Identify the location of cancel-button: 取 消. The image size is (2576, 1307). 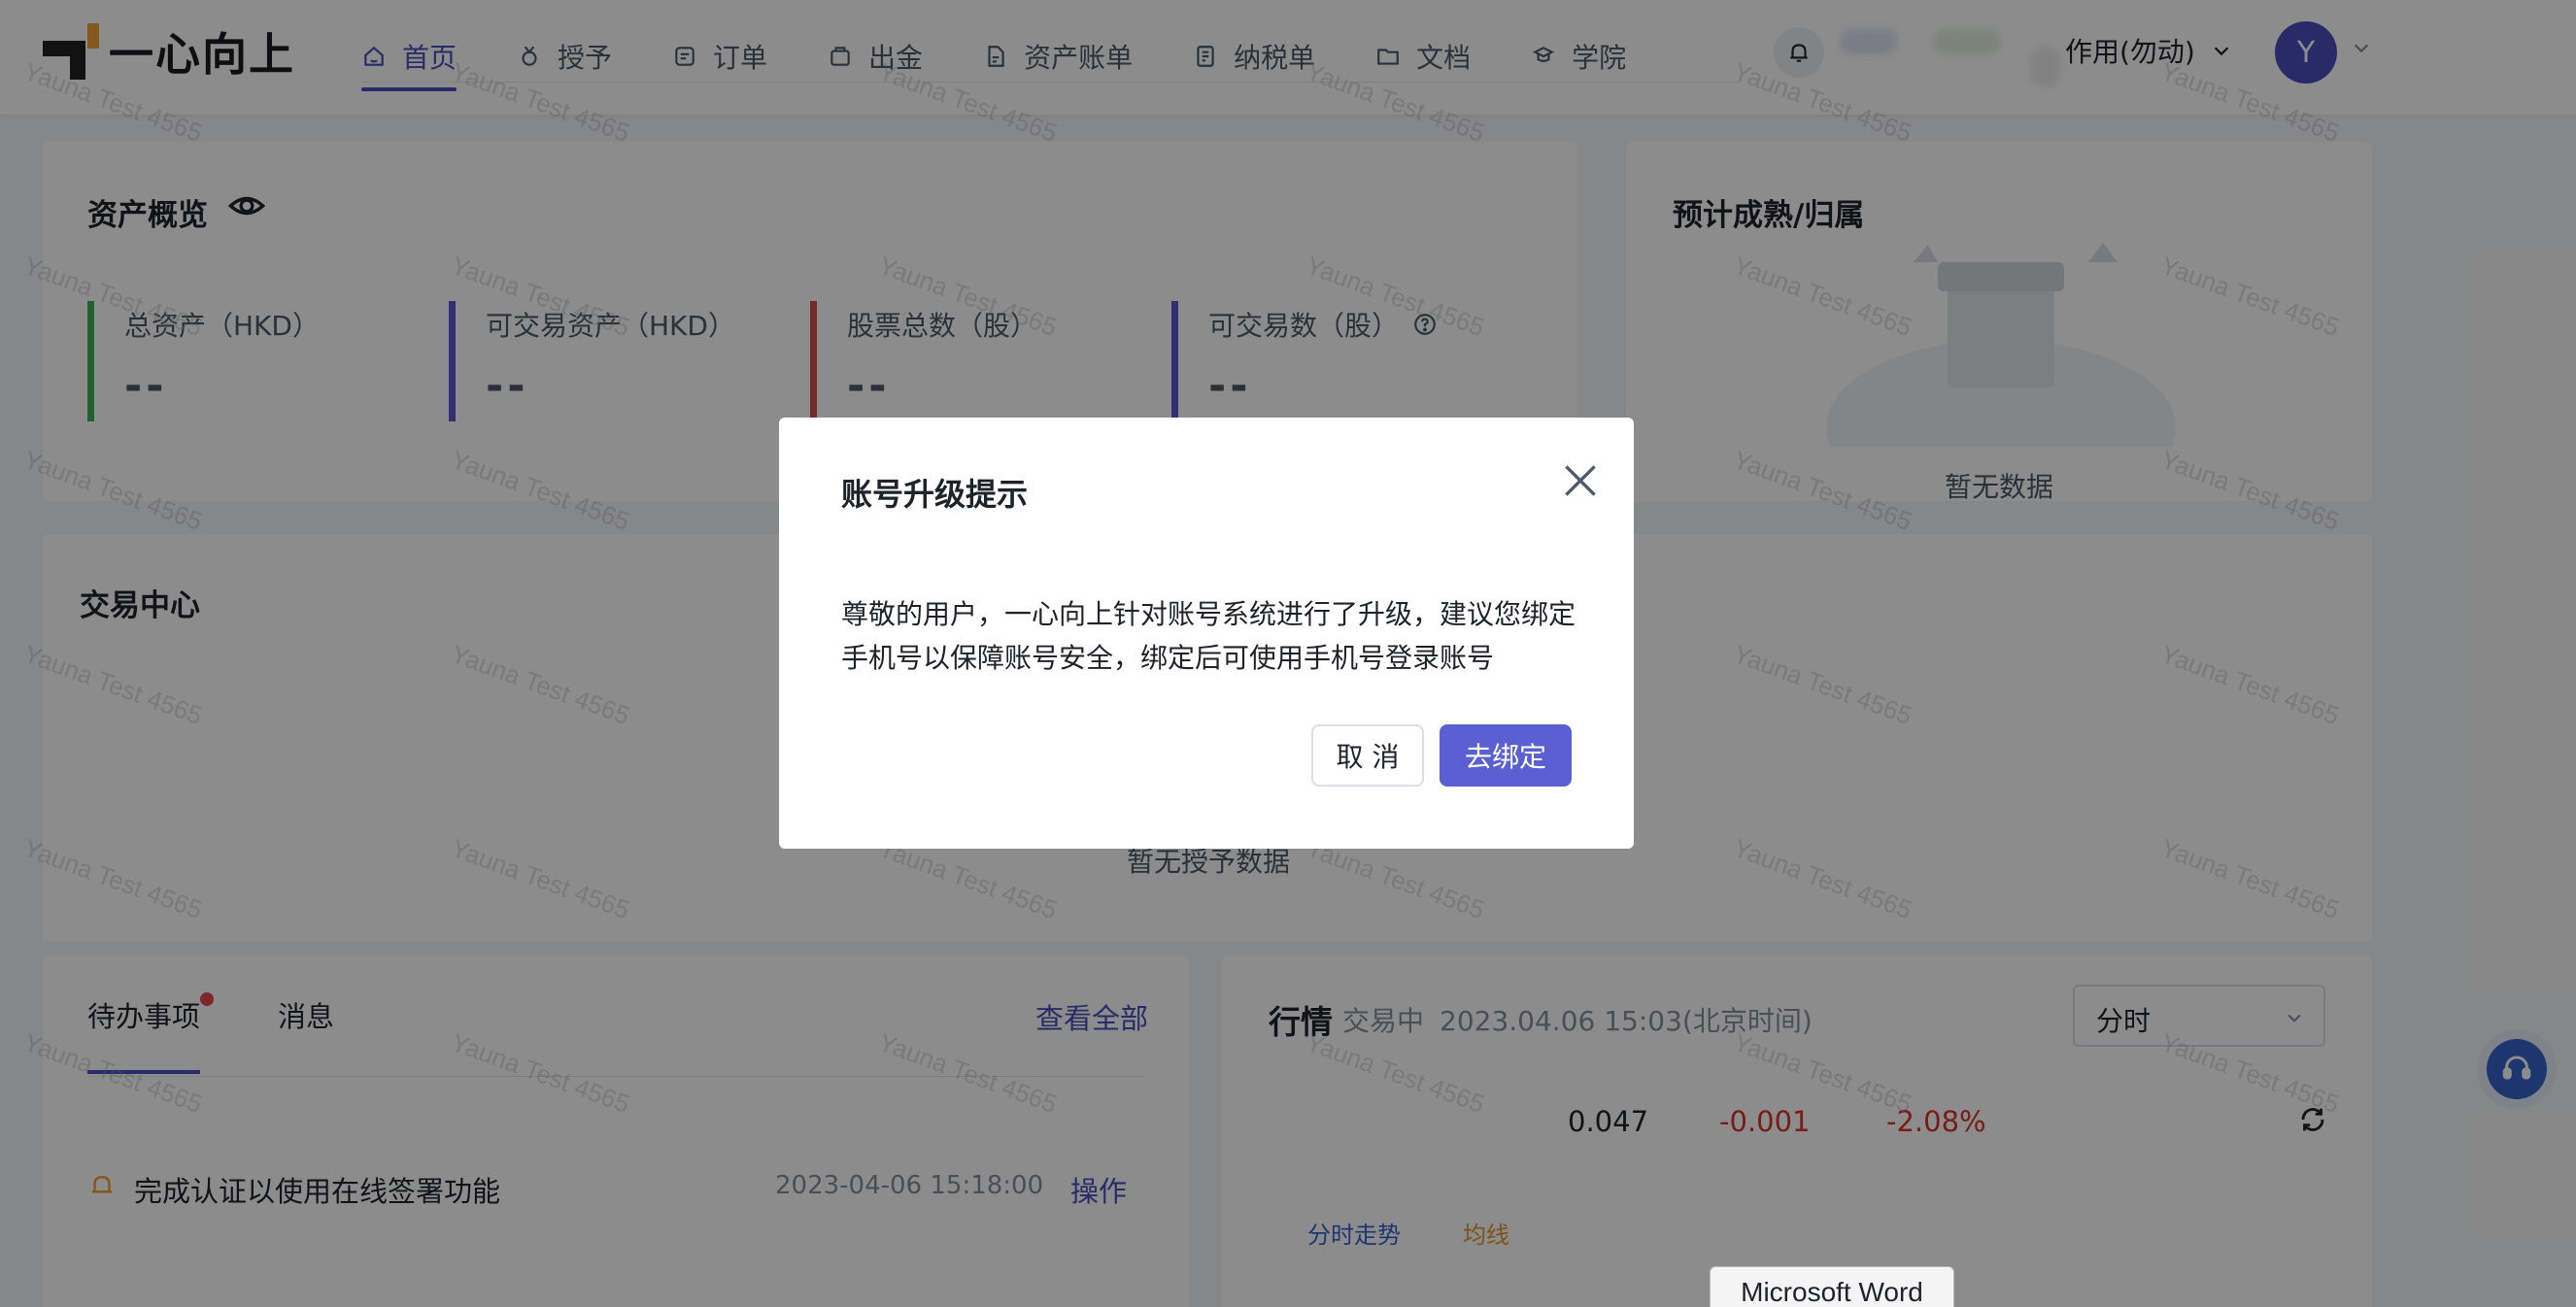
(1367, 755).